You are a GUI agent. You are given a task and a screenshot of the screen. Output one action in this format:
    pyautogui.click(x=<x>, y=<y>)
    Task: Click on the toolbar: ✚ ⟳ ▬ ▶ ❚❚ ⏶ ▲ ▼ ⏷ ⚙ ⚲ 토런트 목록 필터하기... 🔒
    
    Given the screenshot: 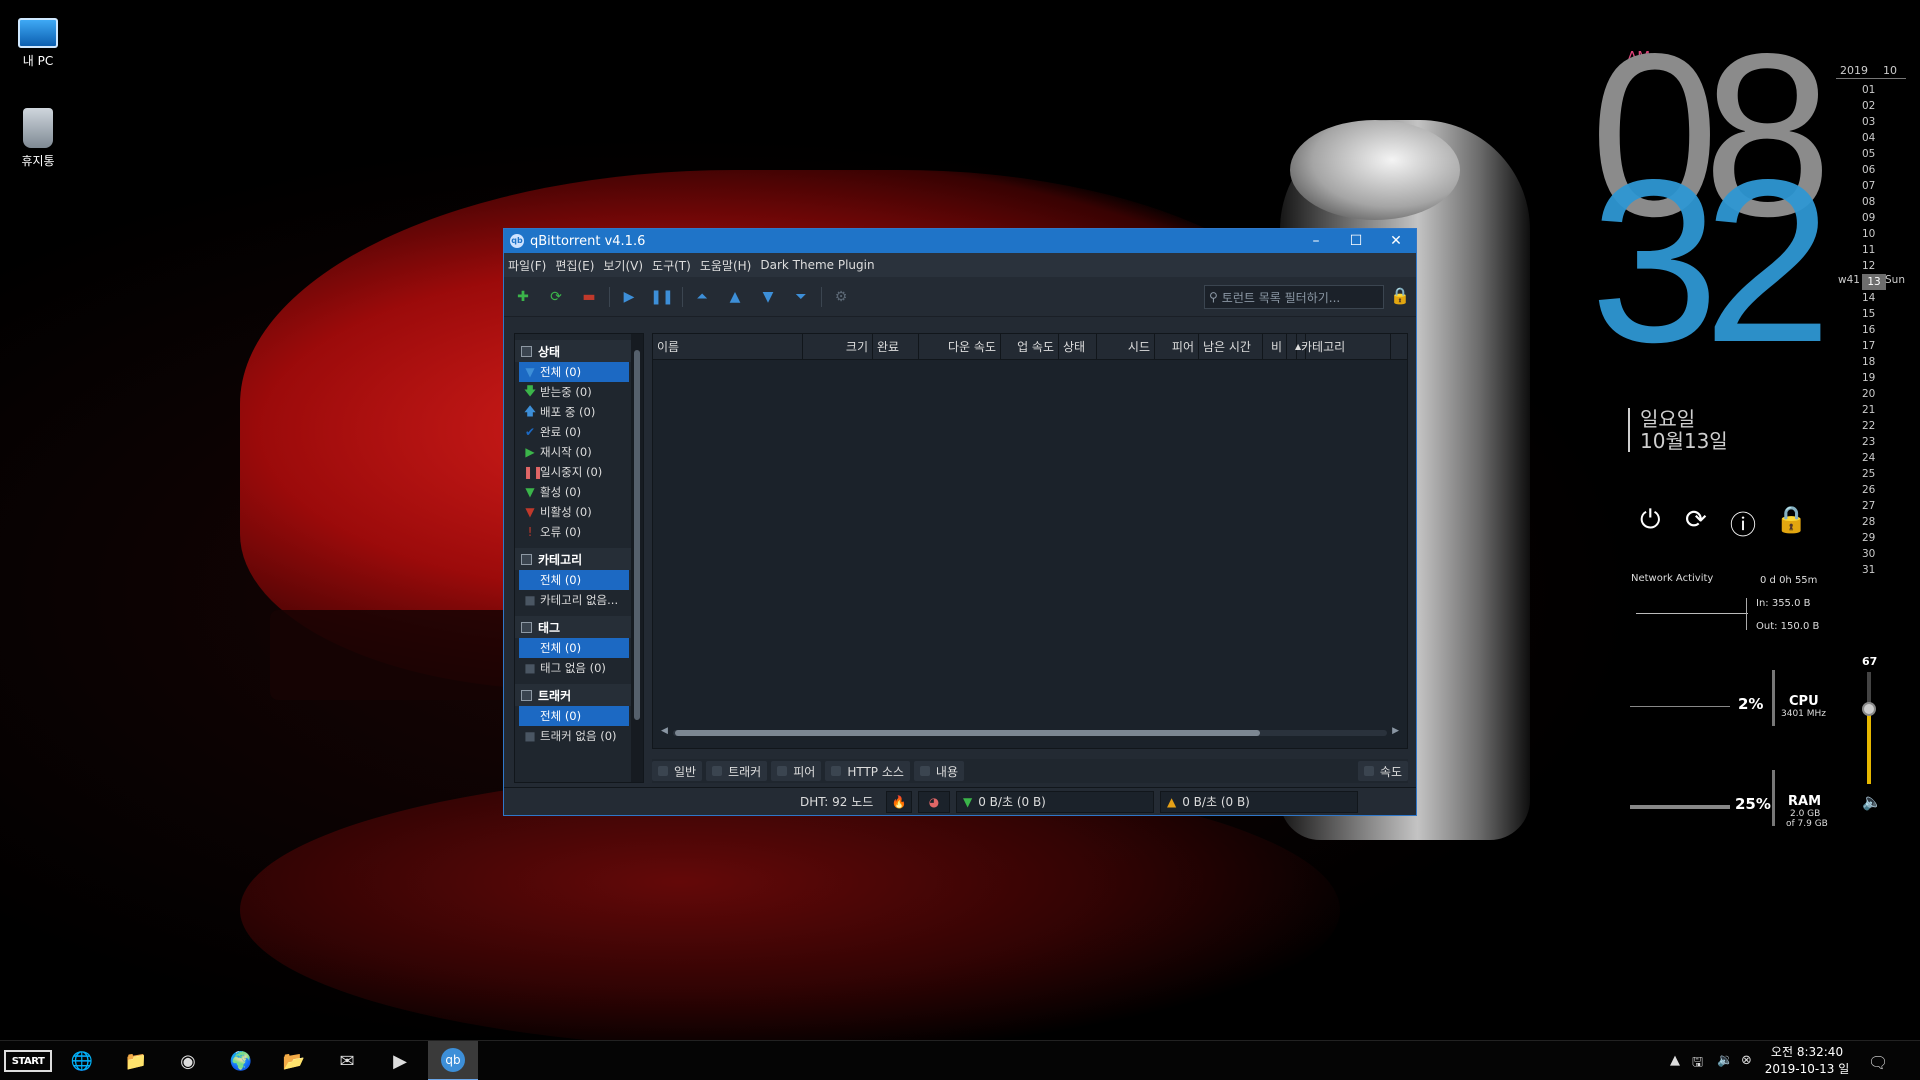 What is the action you would take?
    pyautogui.click(x=960, y=297)
    